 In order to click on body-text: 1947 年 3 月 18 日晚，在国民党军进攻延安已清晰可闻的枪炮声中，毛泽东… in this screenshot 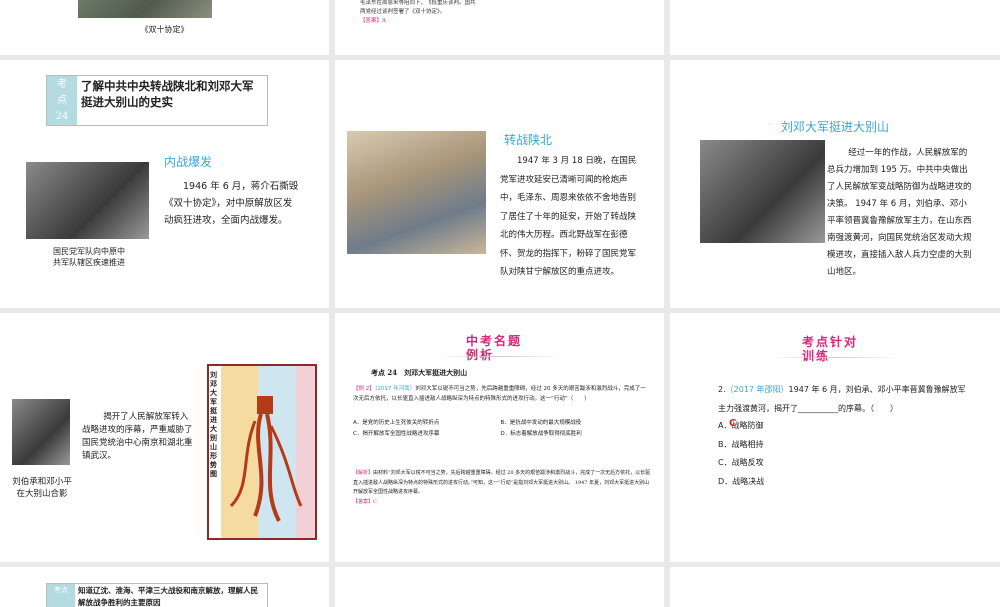, I will do `click(568, 216)`.